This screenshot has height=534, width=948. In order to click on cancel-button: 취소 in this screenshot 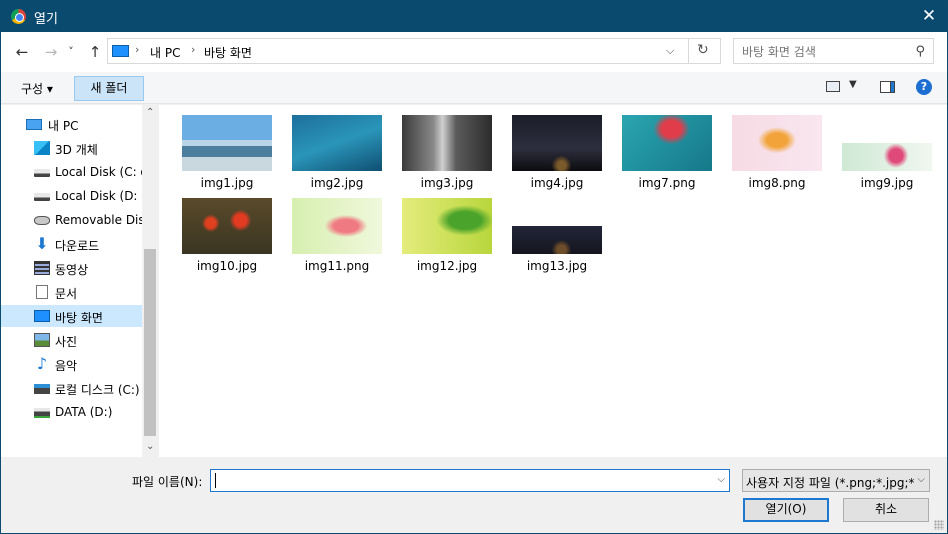, I will do `click(886, 510)`.